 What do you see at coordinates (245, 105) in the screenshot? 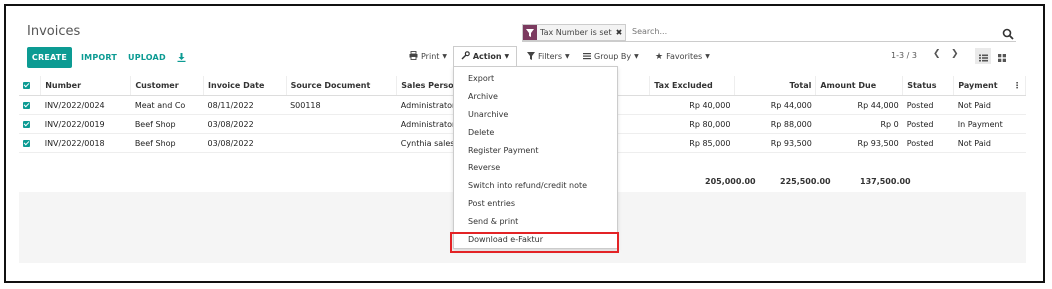
I see `cell-invoice-date: 08/11/2022` at bounding box center [245, 105].